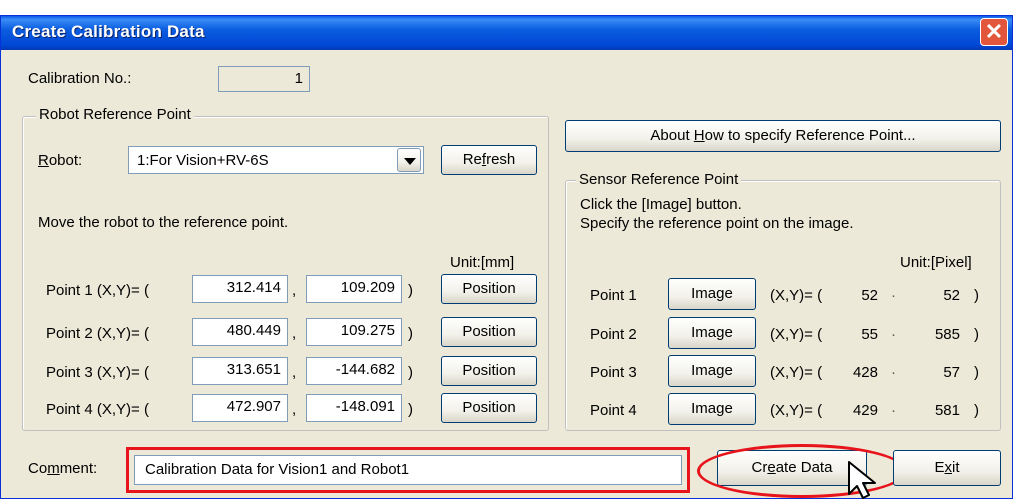 This screenshot has width=1013, height=499. What do you see at coordinates (712, 333) in the screenshot?
I see `image-button-2: Image` at bounding box center [712, 333].